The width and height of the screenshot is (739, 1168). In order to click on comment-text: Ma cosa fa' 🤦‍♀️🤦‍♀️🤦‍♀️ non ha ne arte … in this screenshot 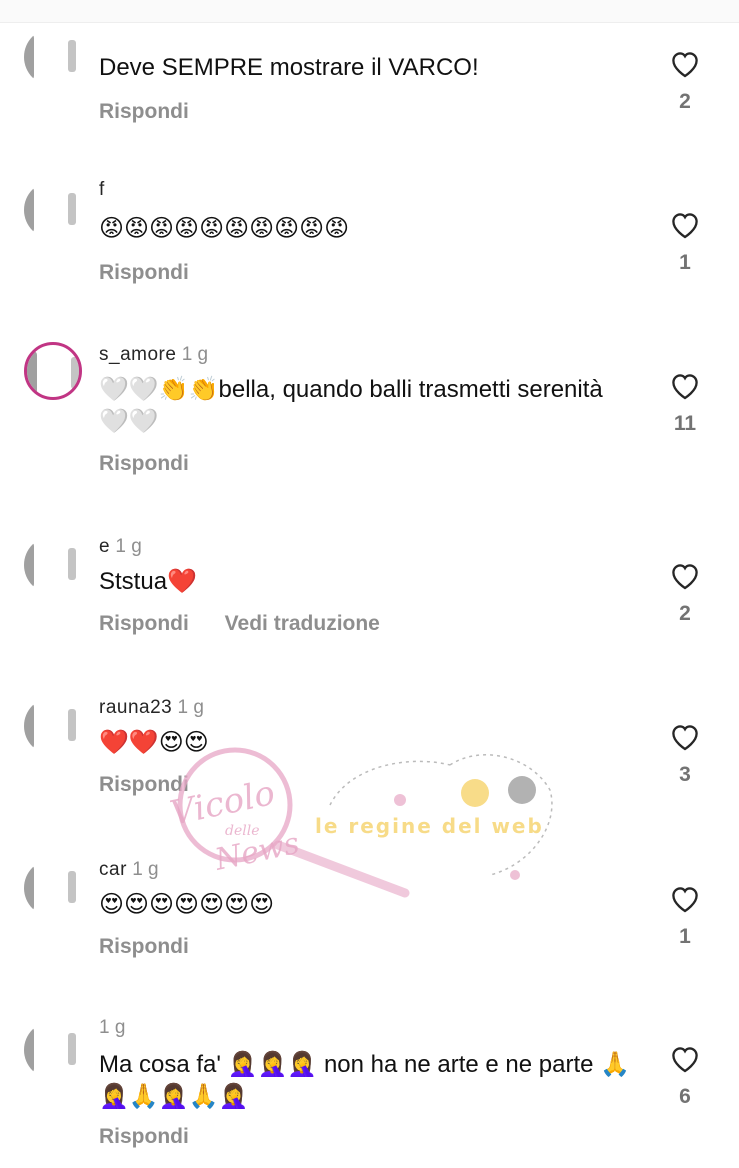, I will do `click(365, 1080)`.